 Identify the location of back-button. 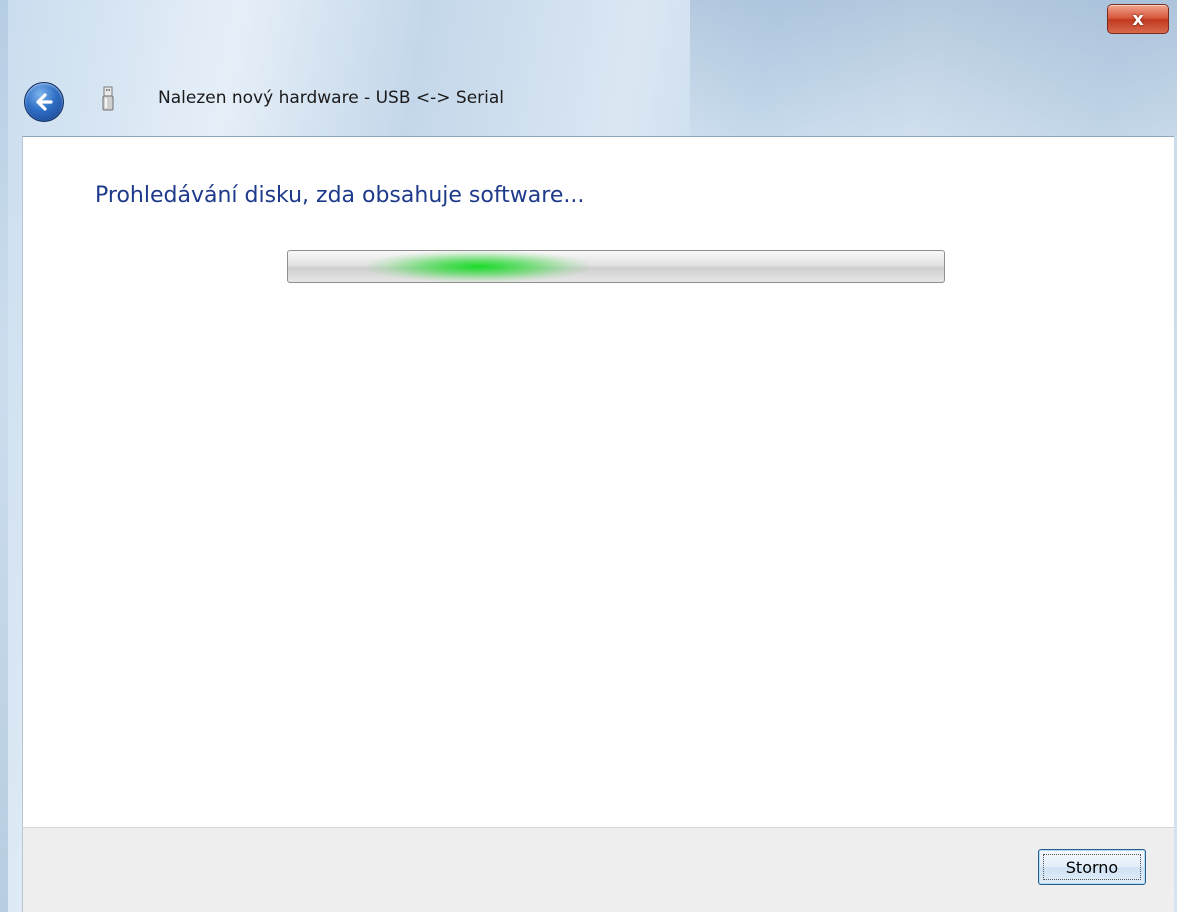
(44, 102).